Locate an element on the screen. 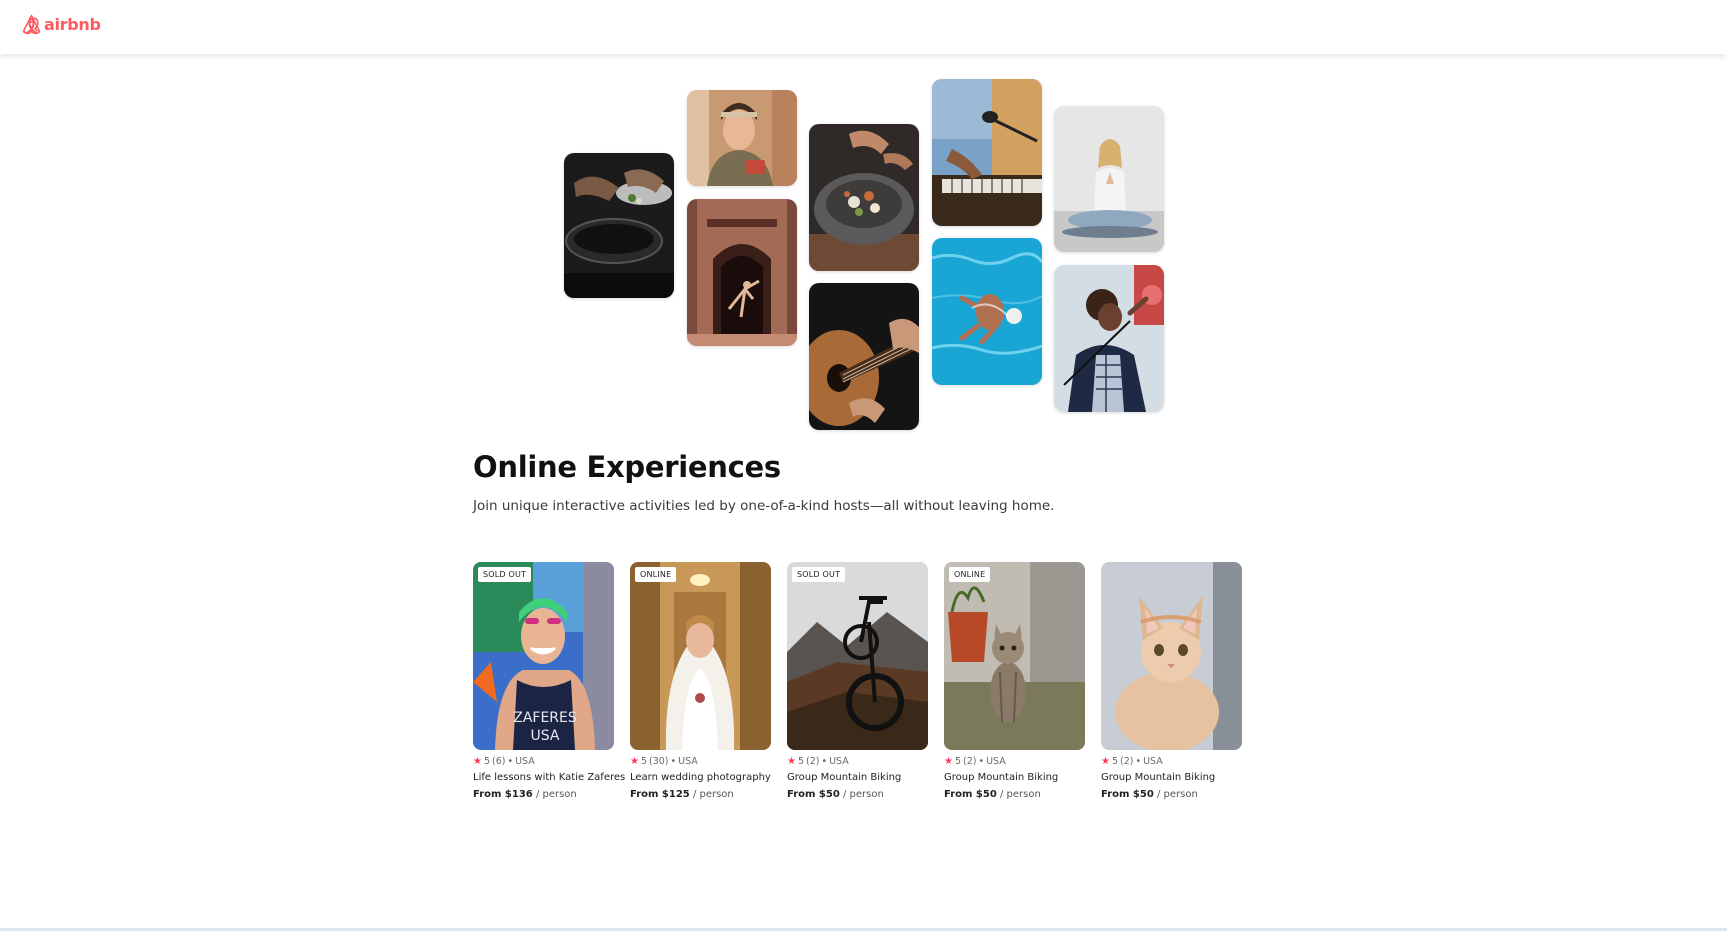 This screenshot has height=931, width=1727. price-value: $125 is located at coordinates (675, 794).